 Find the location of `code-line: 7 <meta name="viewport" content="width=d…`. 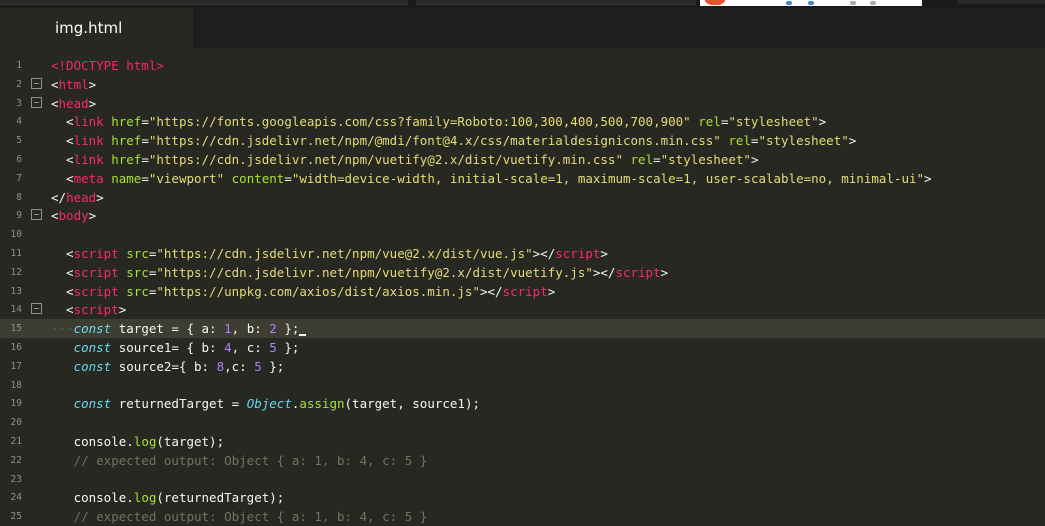

code-line: 7 <meta name="viewport" content="width=d… is located at coordinates (522, 178).